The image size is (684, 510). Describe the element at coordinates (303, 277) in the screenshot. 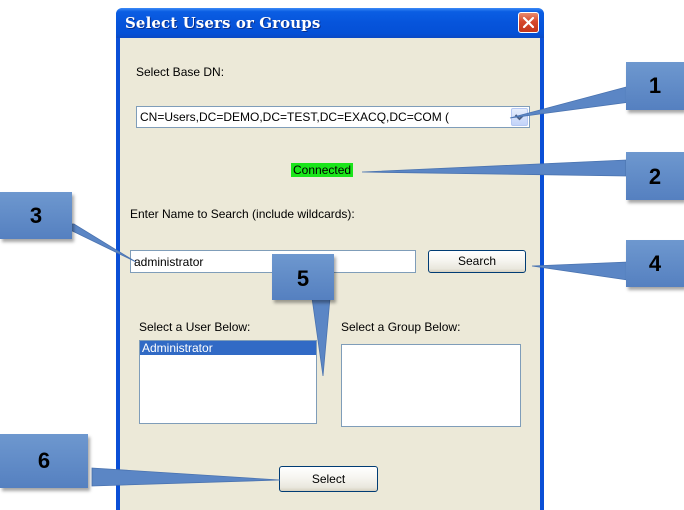

I see `callout-5: 5` at that location.